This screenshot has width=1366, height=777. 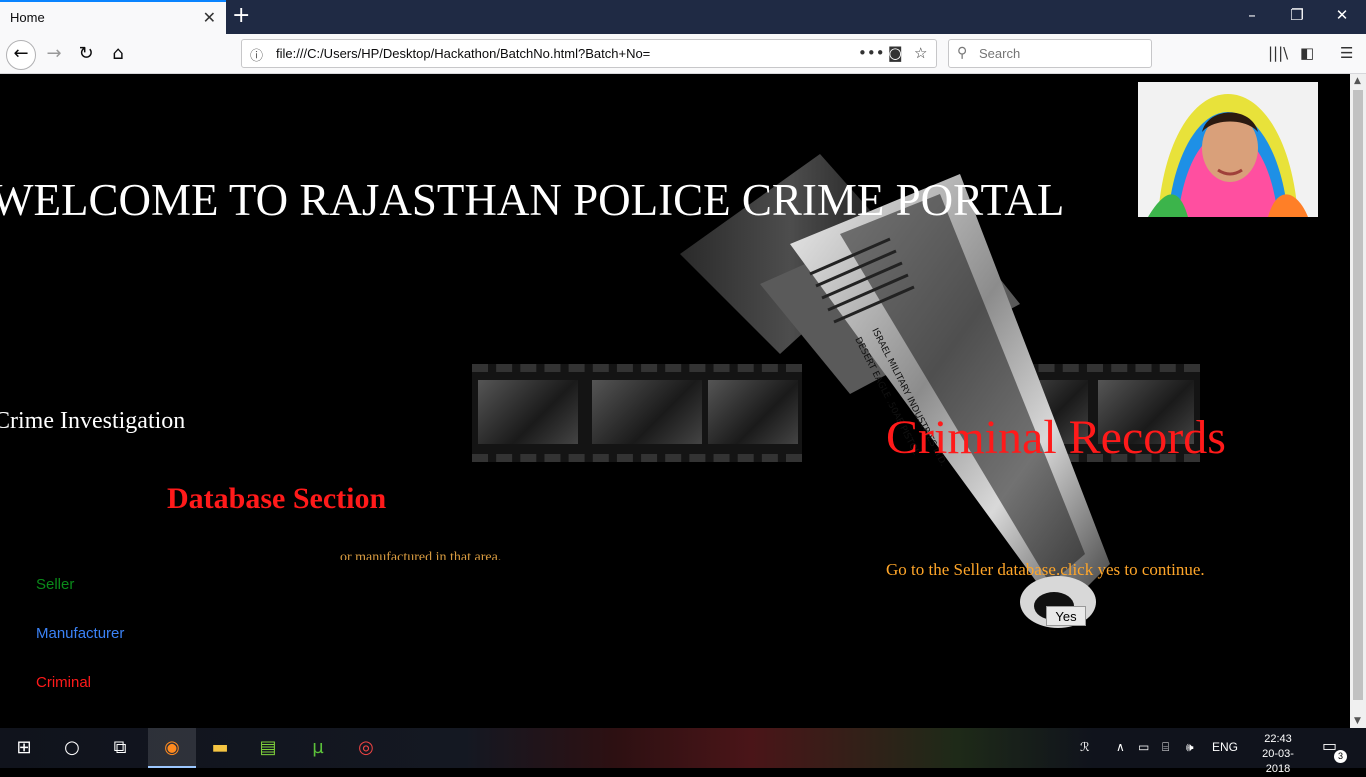 What do you see at coordinates (1056, 437) in the screenshot?
I see `criminal-records-heading: Criminal Records` at bounding box center [1056, 437].